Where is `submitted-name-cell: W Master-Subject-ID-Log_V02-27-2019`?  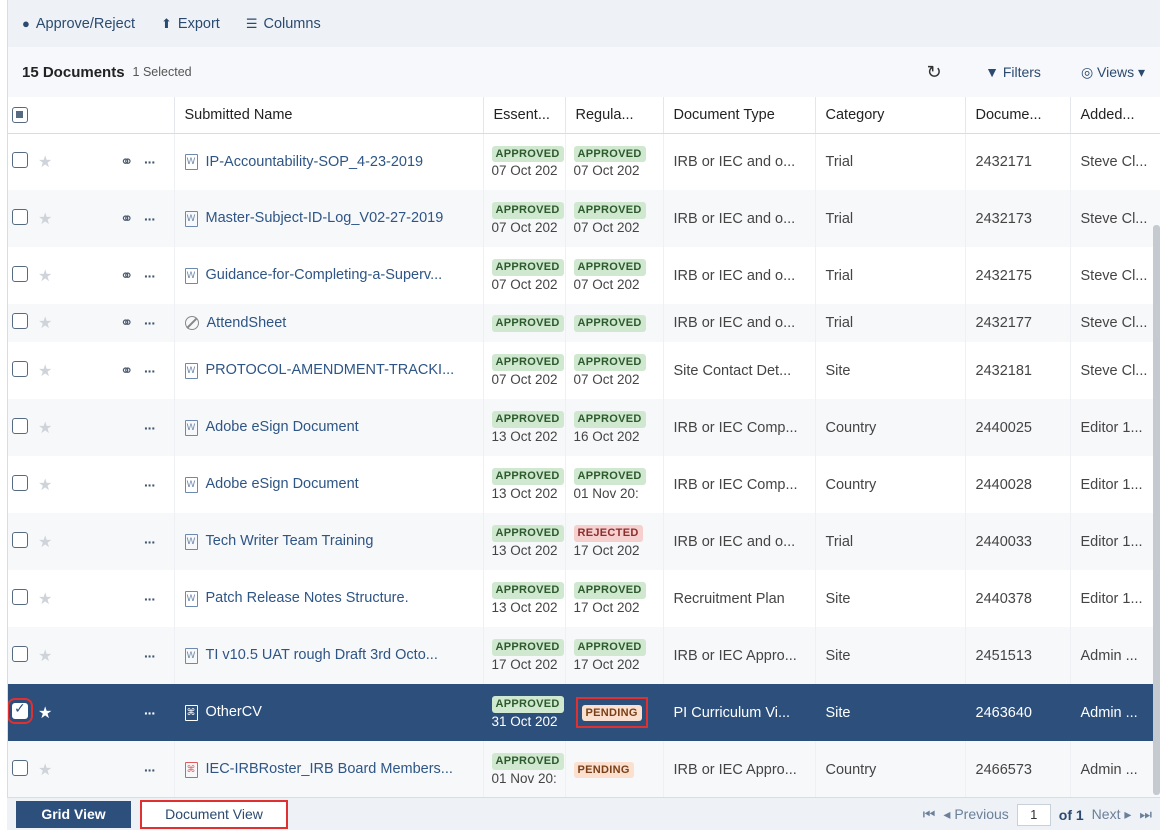
submitted-name-cell: W Master-Subject-ID-Log_V02-27-2019 is located at coordinates (329, 218).